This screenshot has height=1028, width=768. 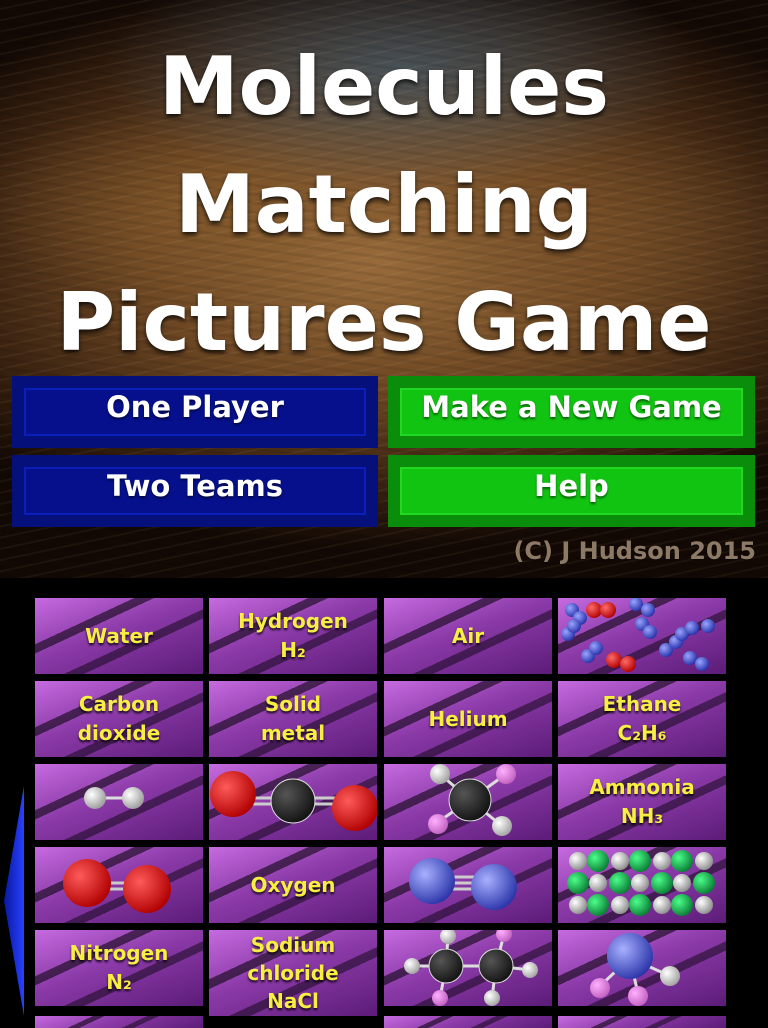 I want to click on one-player-label: One Player, so click(x=195, y=407).